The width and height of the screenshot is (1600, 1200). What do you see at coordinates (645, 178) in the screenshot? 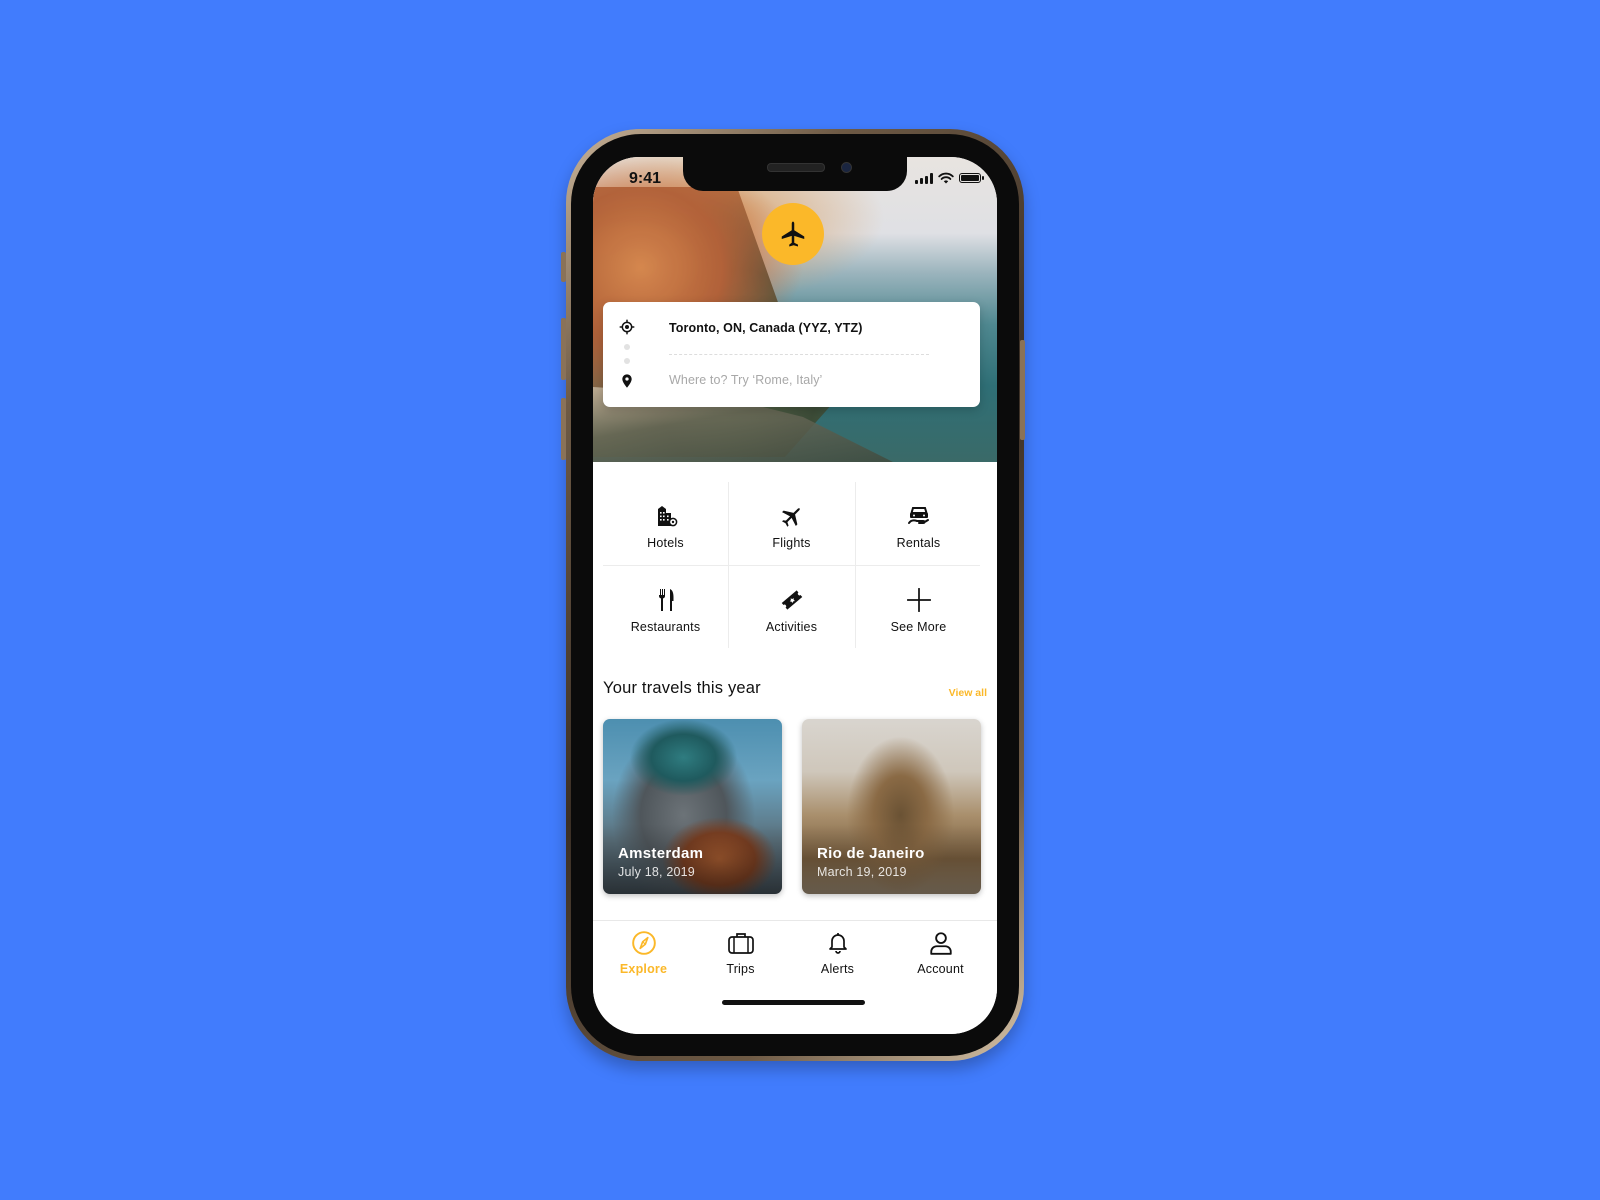
I see `status-time: 9:41` at bounding box center [645, 178].